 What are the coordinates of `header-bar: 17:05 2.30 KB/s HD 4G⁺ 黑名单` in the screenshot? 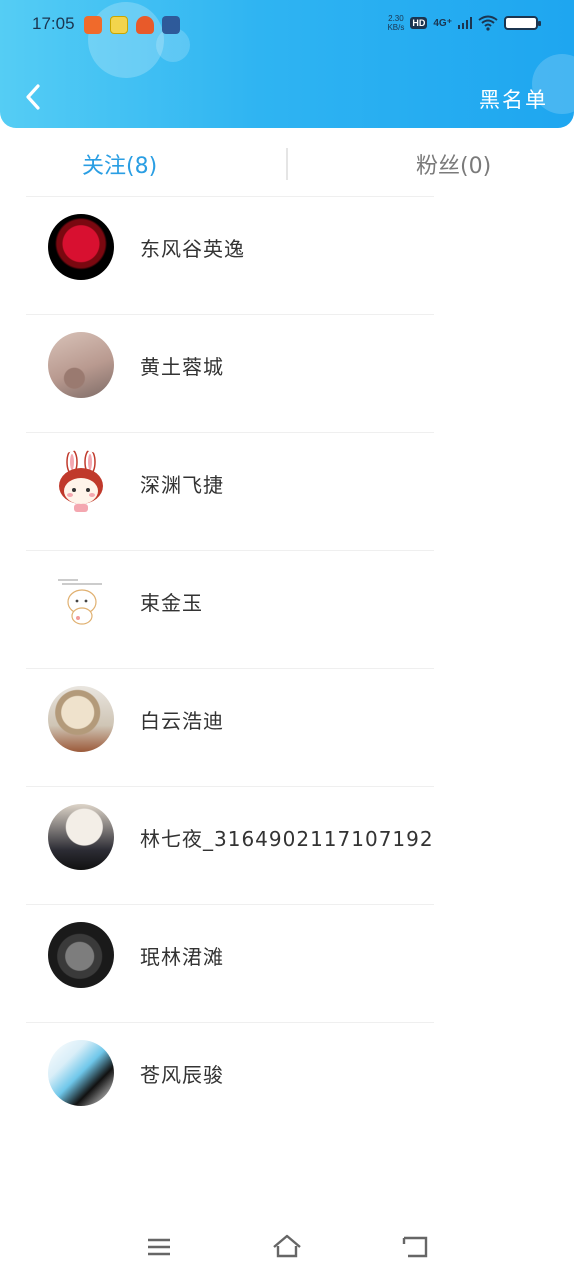 It's located at (287, 64).